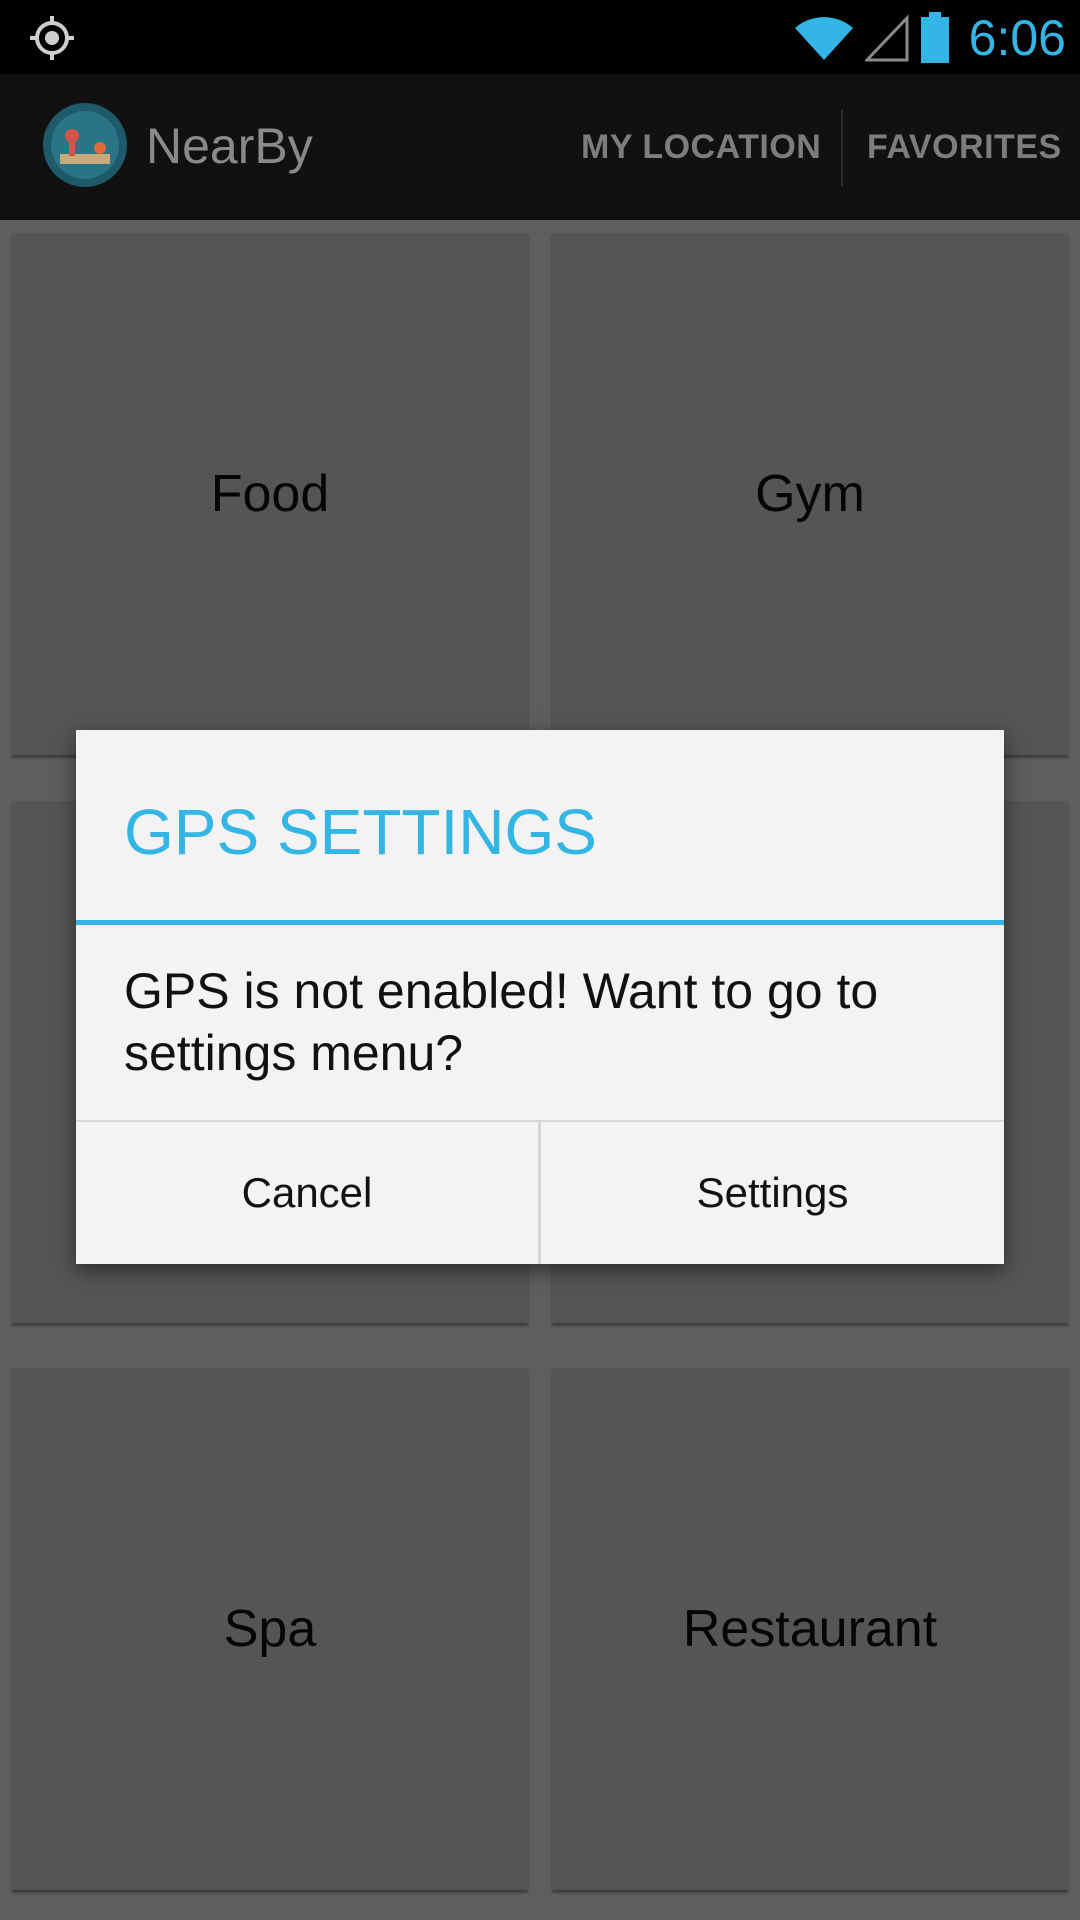  Describe the element at coordinates (540, 1193) in the screenshot. I see `dialog-button-bar: Cancel Settings` at that location.